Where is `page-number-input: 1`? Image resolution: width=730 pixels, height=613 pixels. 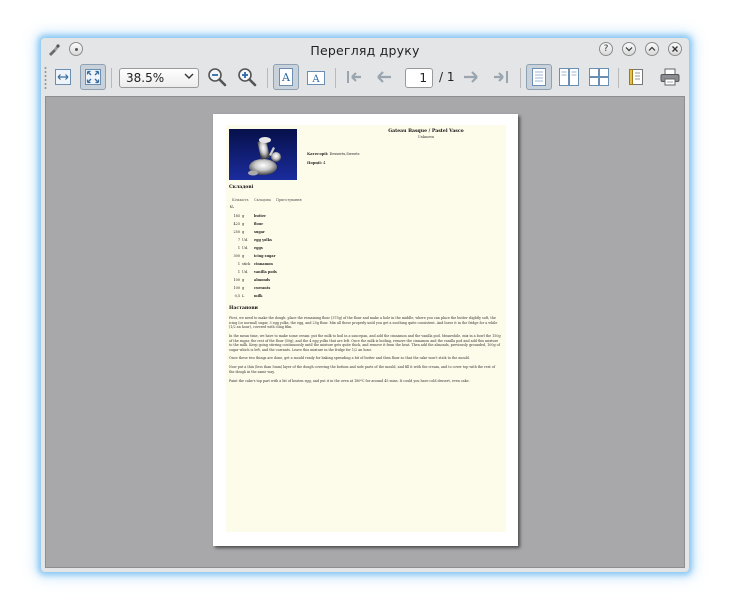
page-number-input: 1 is located at coordinates (419, 78).